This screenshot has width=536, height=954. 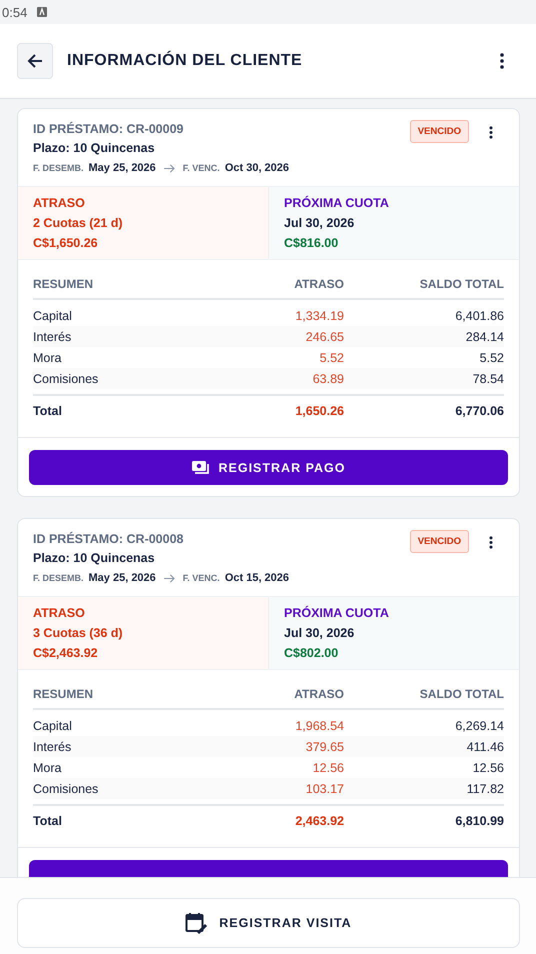 I want to click on overdue-amount: C$2,463.92, so click(x=66, y=653).